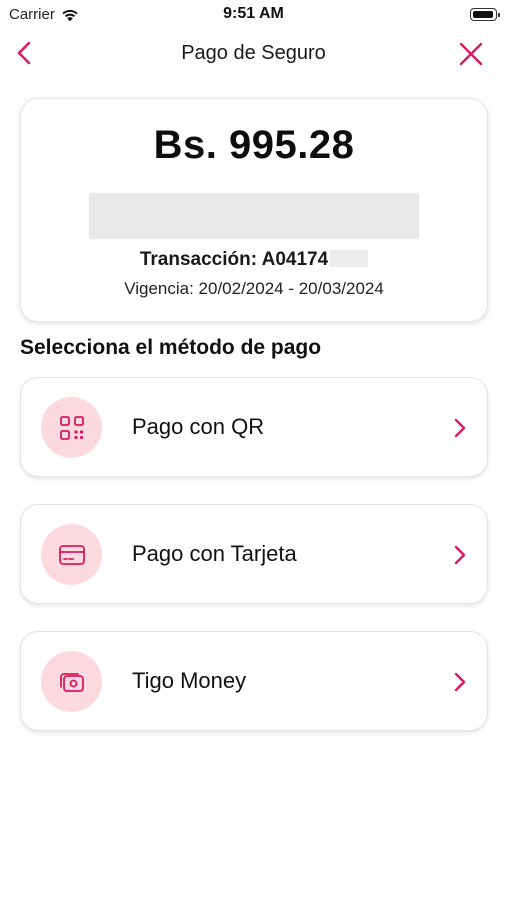 The height and width of the screenshot is (900, 507). I want to click on payment-method-tigo-money: Tigo Money, so click(254, 681).